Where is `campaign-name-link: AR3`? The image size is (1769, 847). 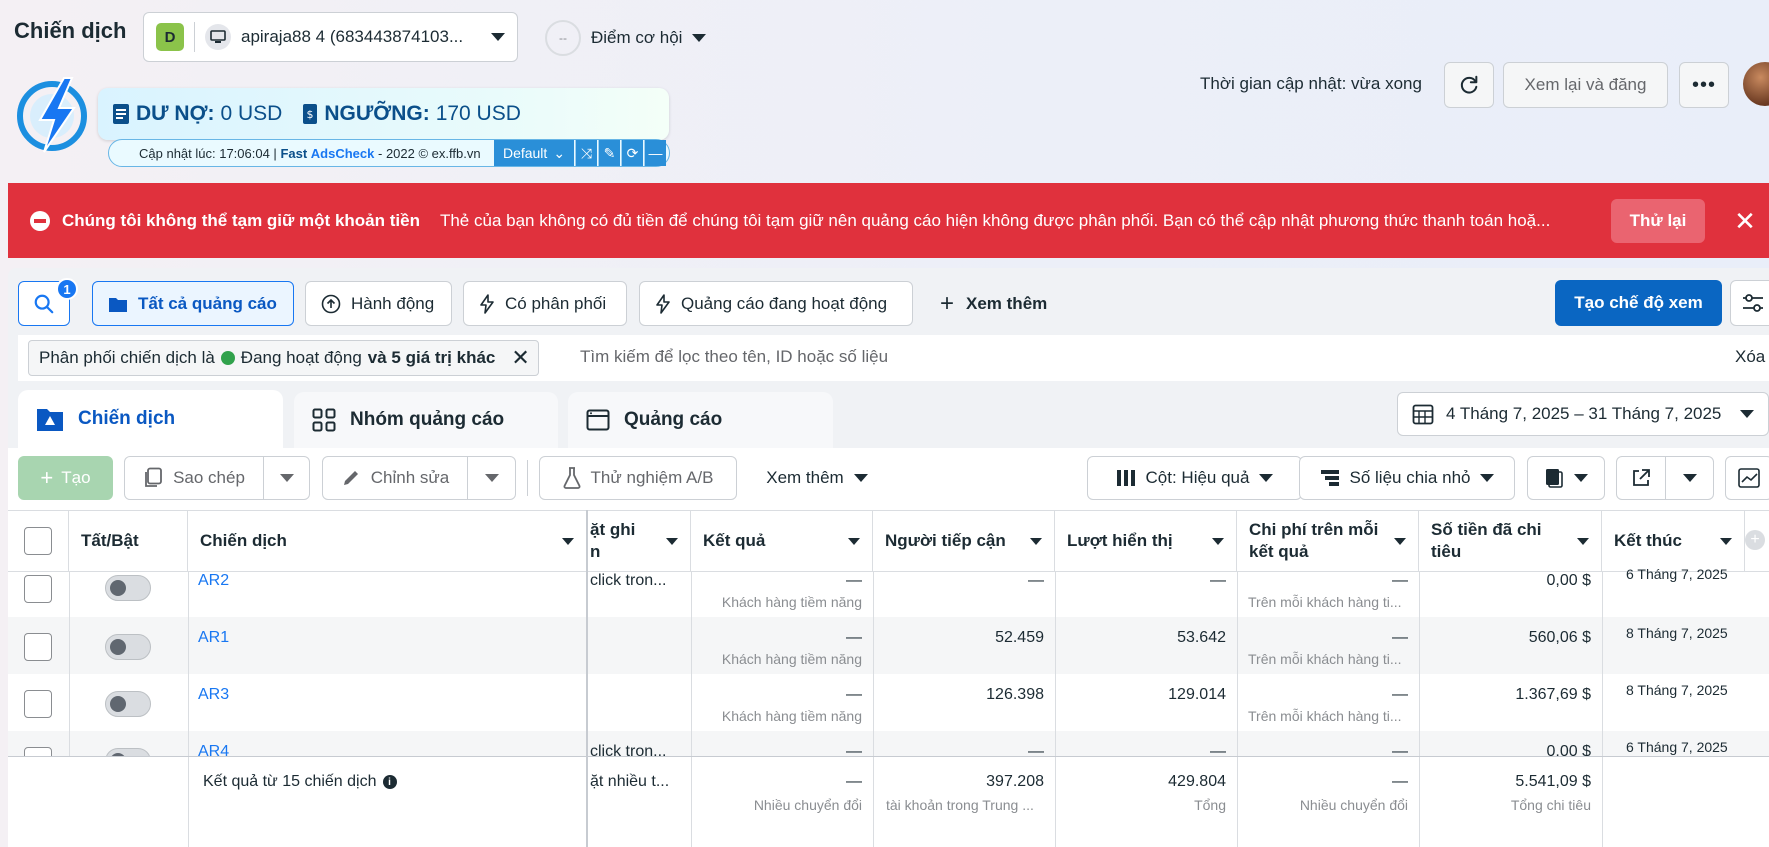
campaign-name-link: AR3 is located at coordinates (213, 695).